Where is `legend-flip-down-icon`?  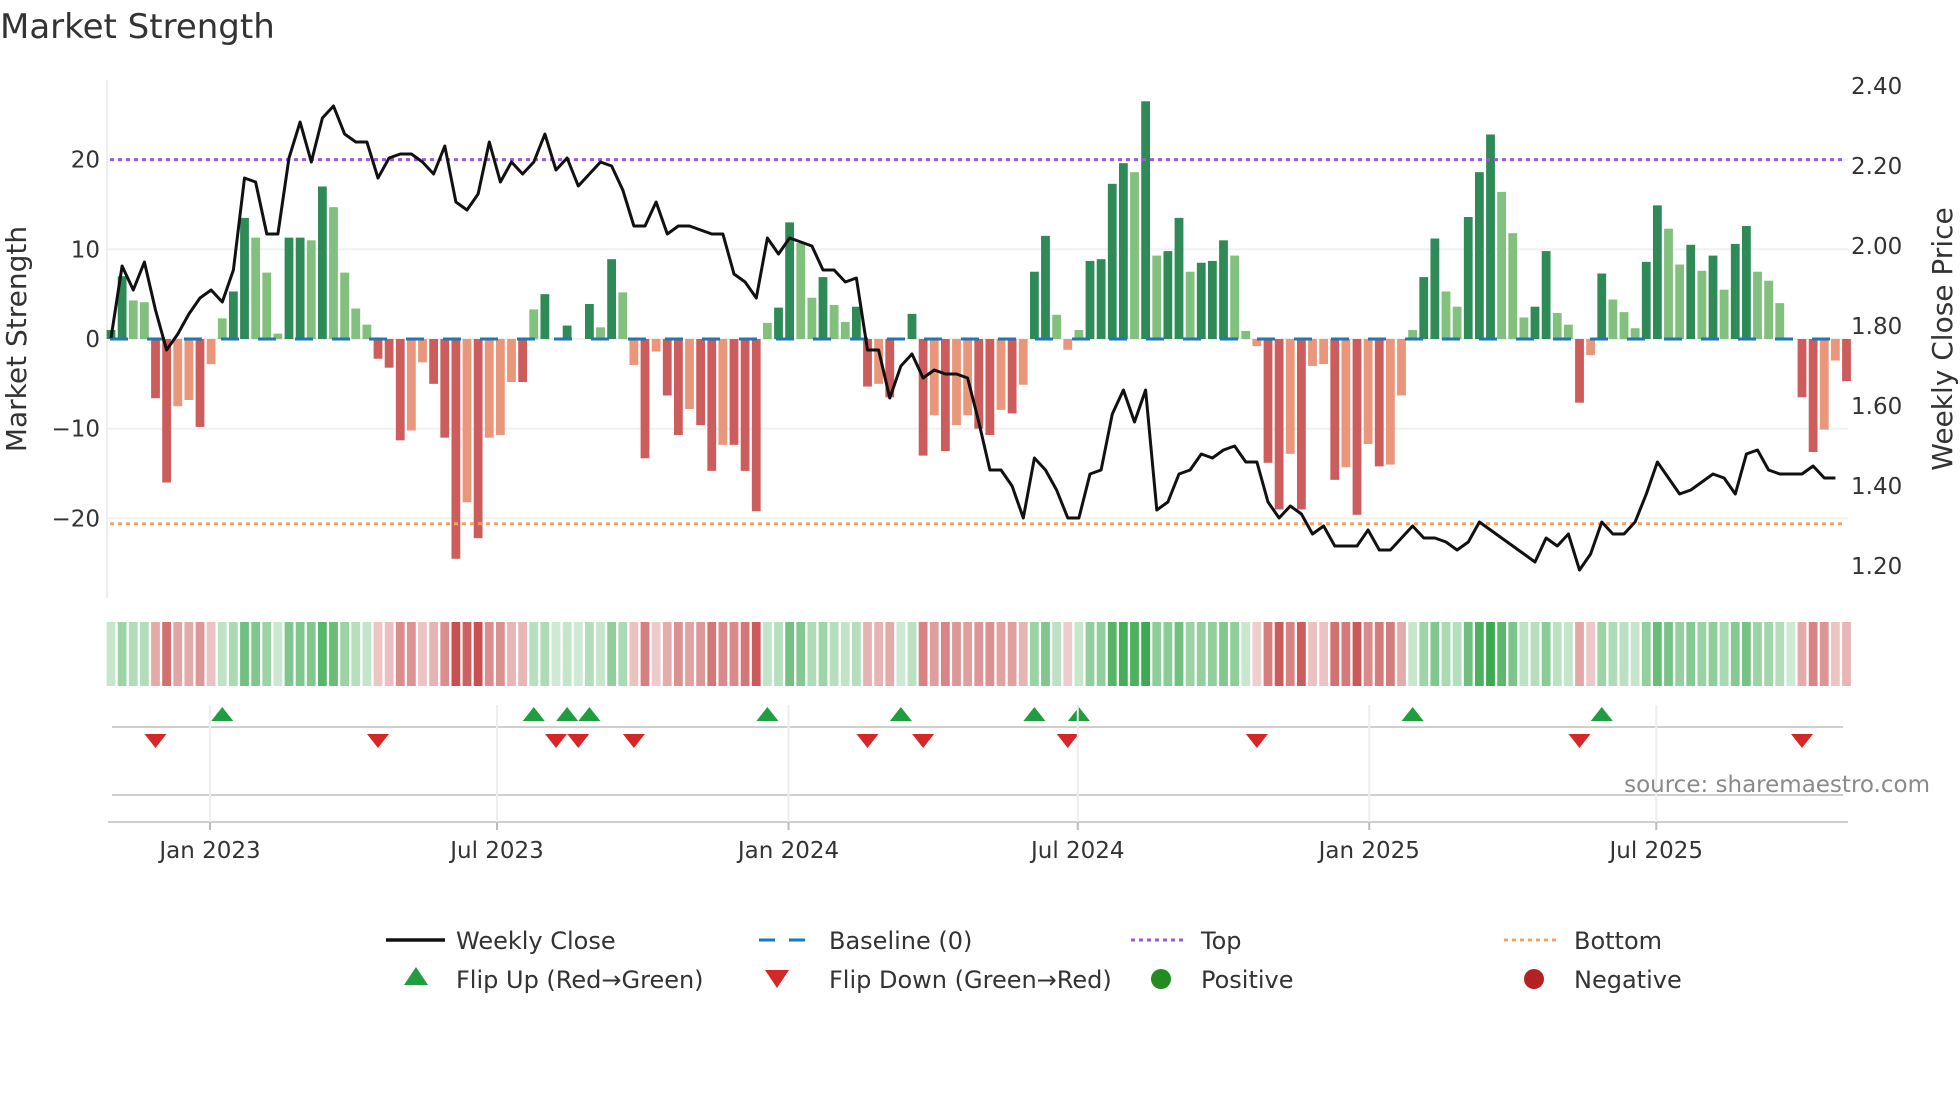
legend-flip-down-icon is located at coordinates (777, 979).